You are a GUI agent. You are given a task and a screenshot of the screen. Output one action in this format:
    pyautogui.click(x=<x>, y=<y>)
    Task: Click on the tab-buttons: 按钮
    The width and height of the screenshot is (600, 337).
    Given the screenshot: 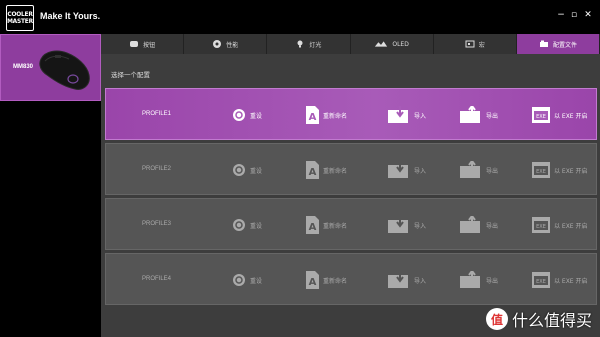 What is the action you would take?
    pyautogui.click(x=143, y=44)
    